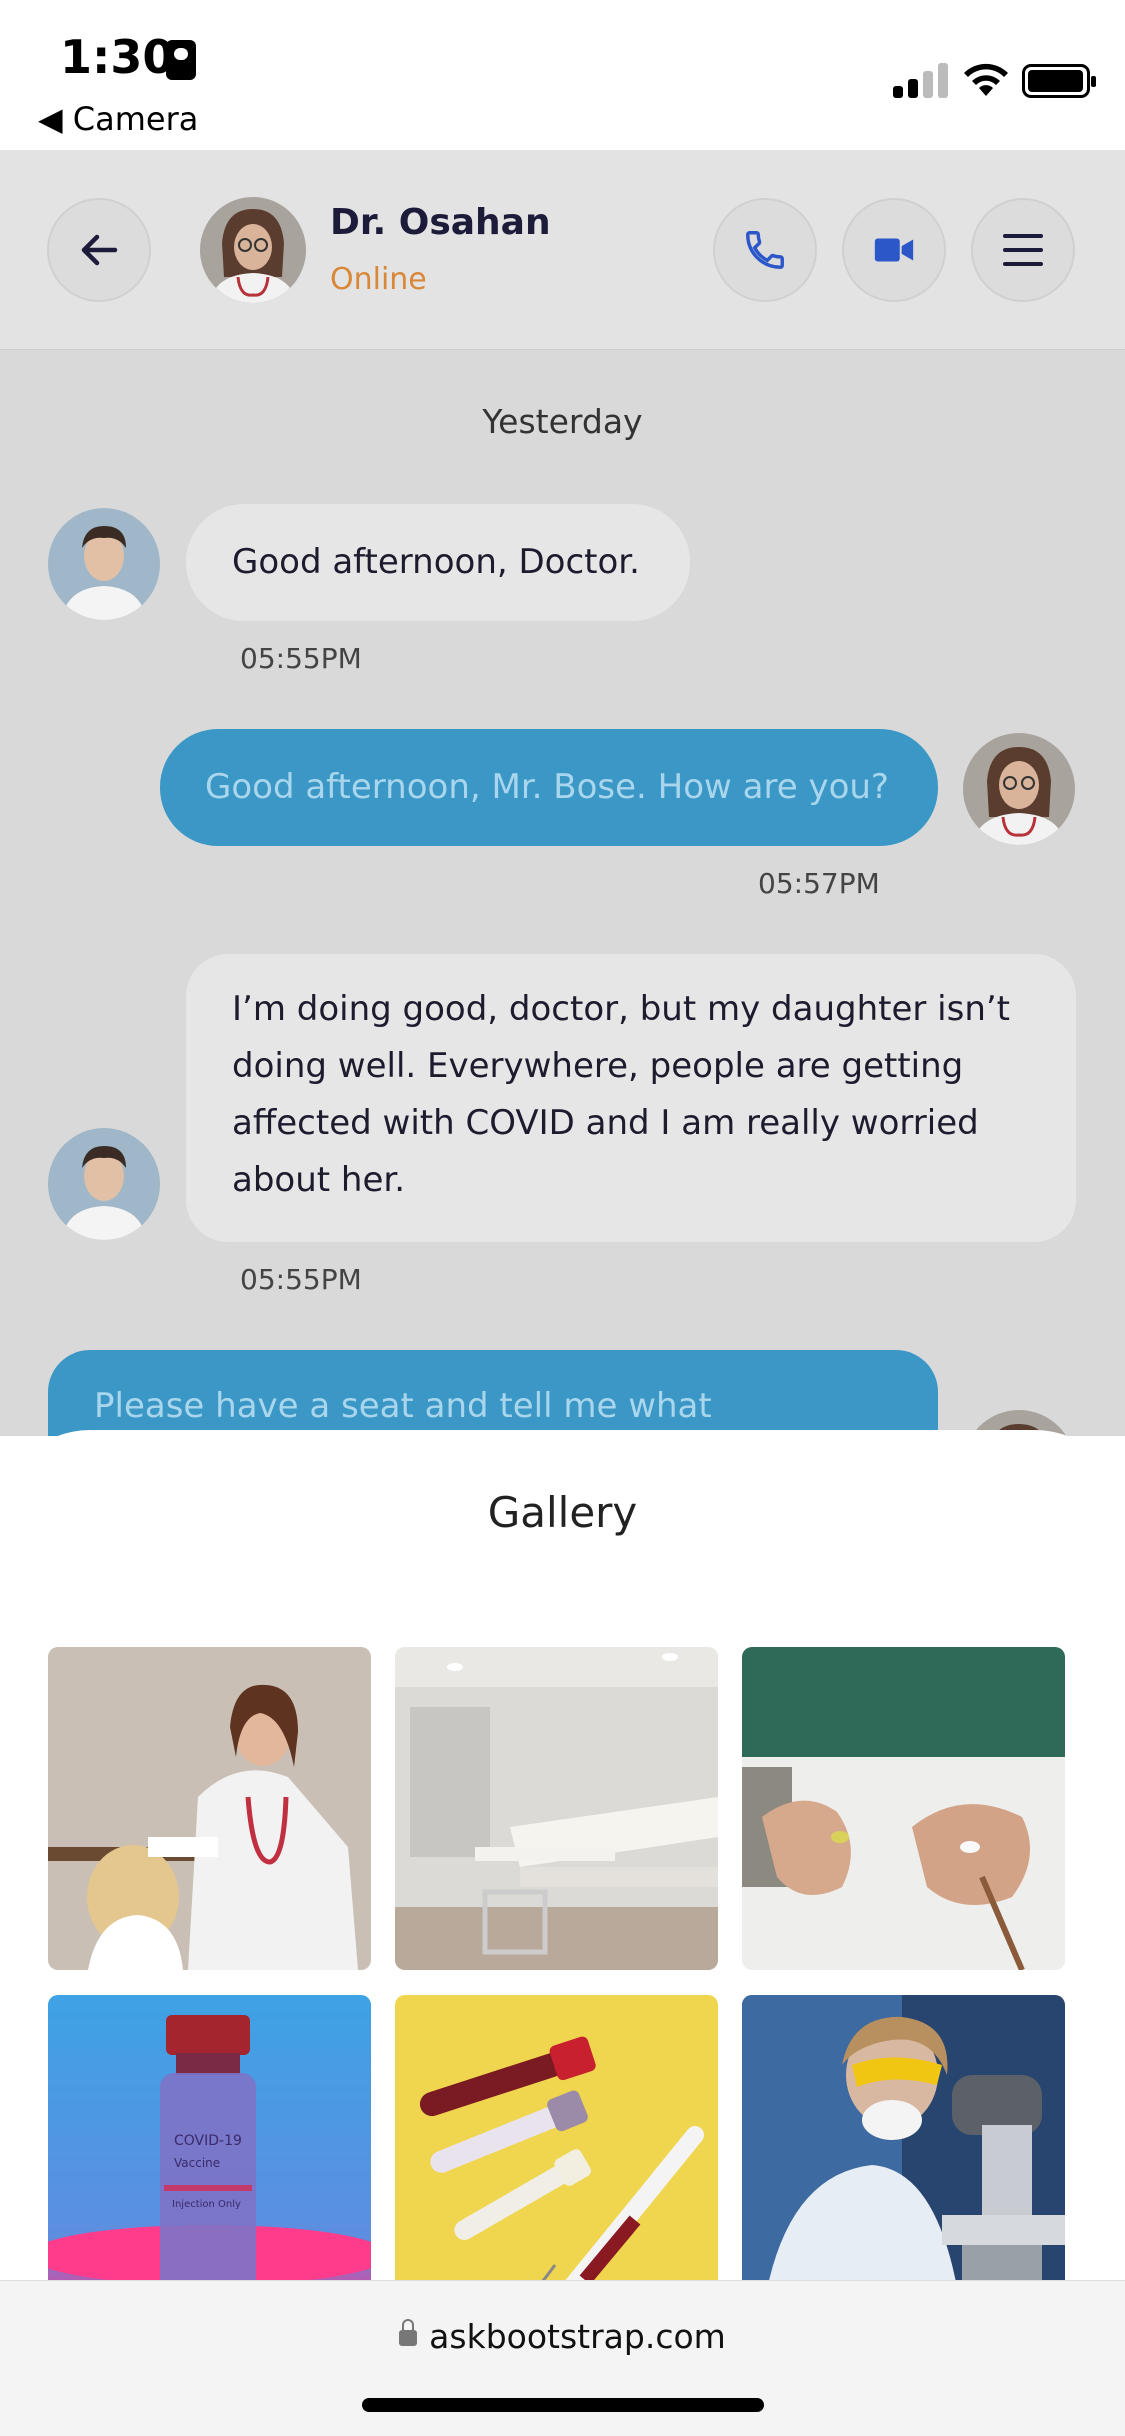 This screenshot has height=2436, width=1125. What do you see at coordinates (117, 57) in the screenshot?
I see `status-time: 1:30` at bounding box center [117, 57].